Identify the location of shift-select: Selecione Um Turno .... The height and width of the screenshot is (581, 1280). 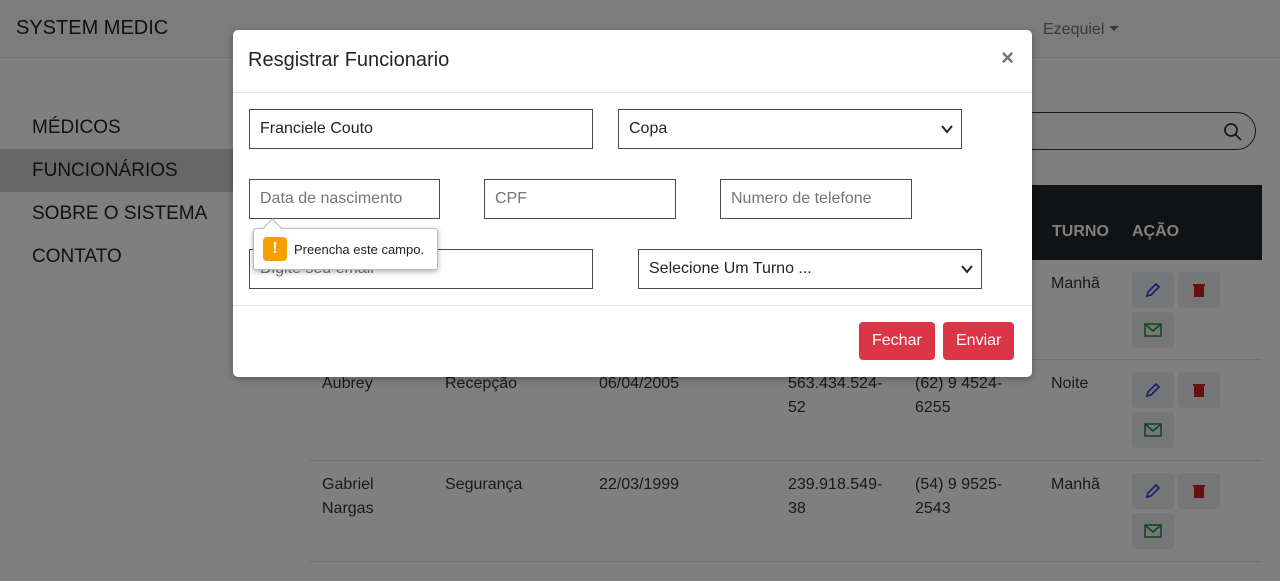
(810, 269).